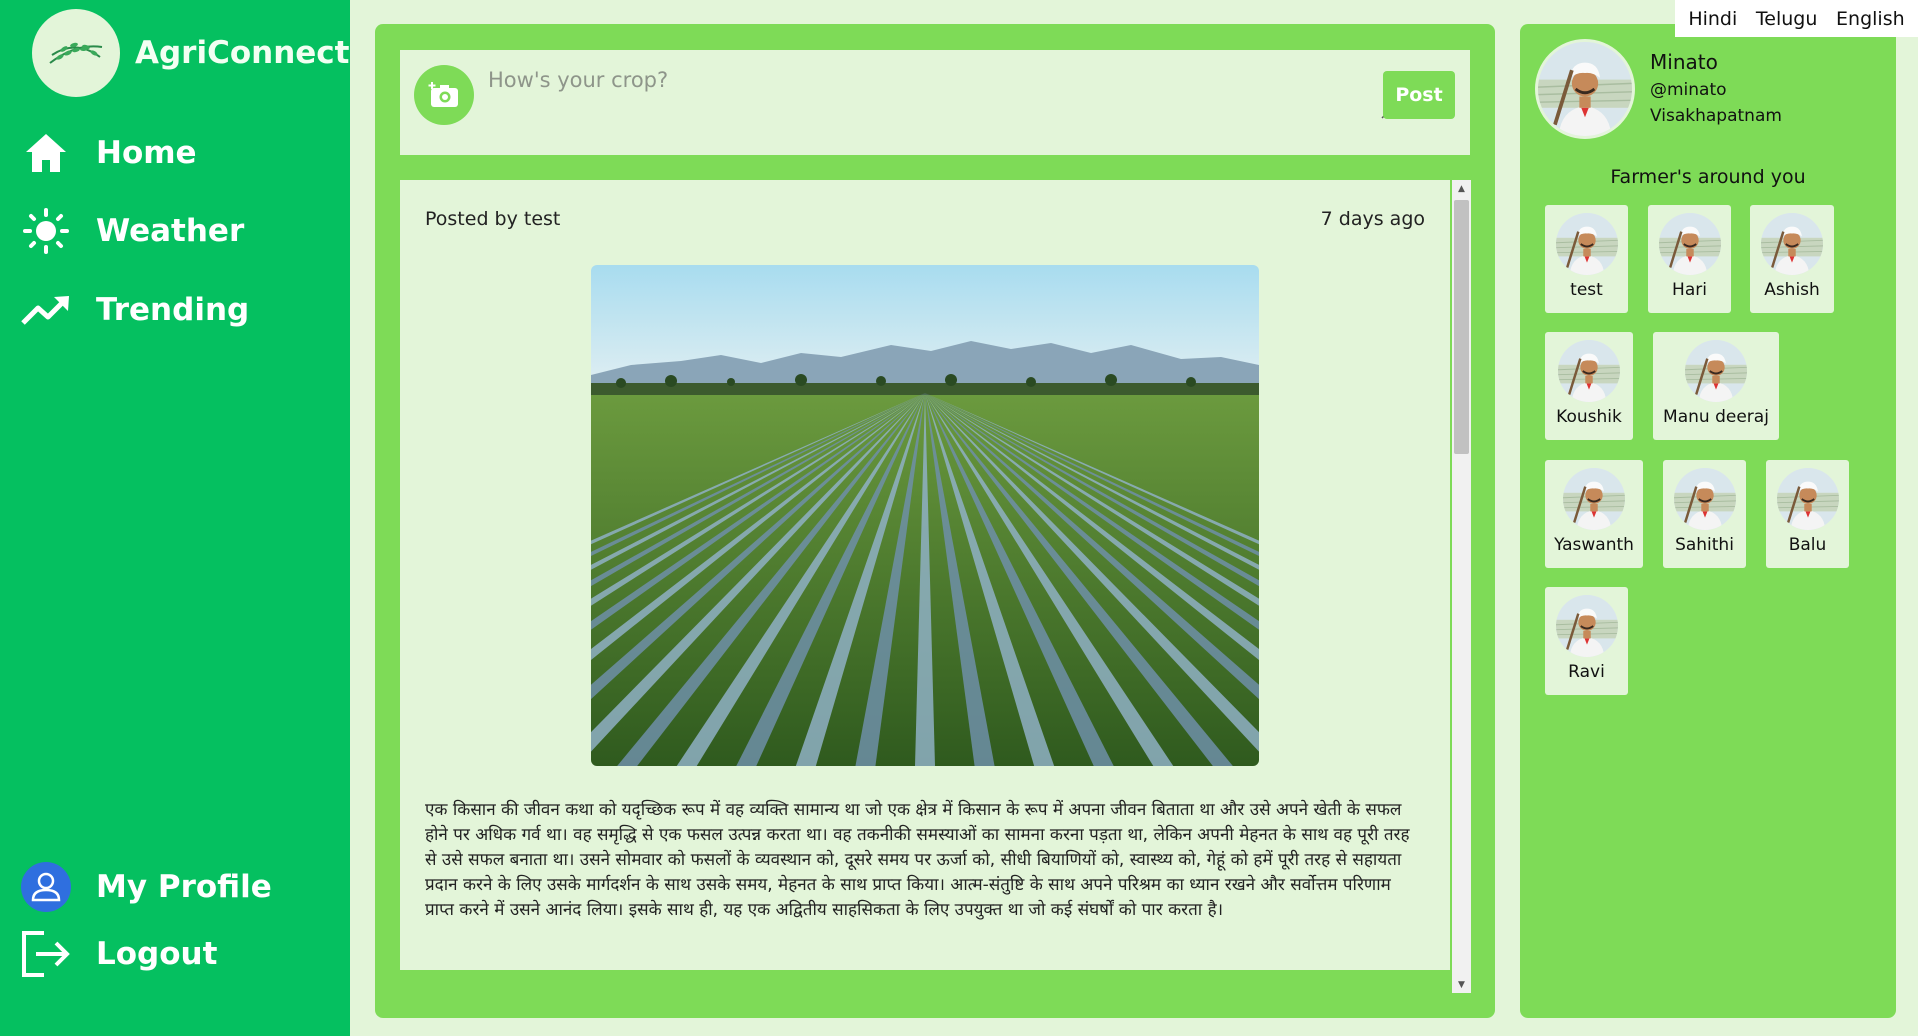 This screenshot has height=1036, width=1918. I want to click on scrollbar-thumb, so click(1461, 327).